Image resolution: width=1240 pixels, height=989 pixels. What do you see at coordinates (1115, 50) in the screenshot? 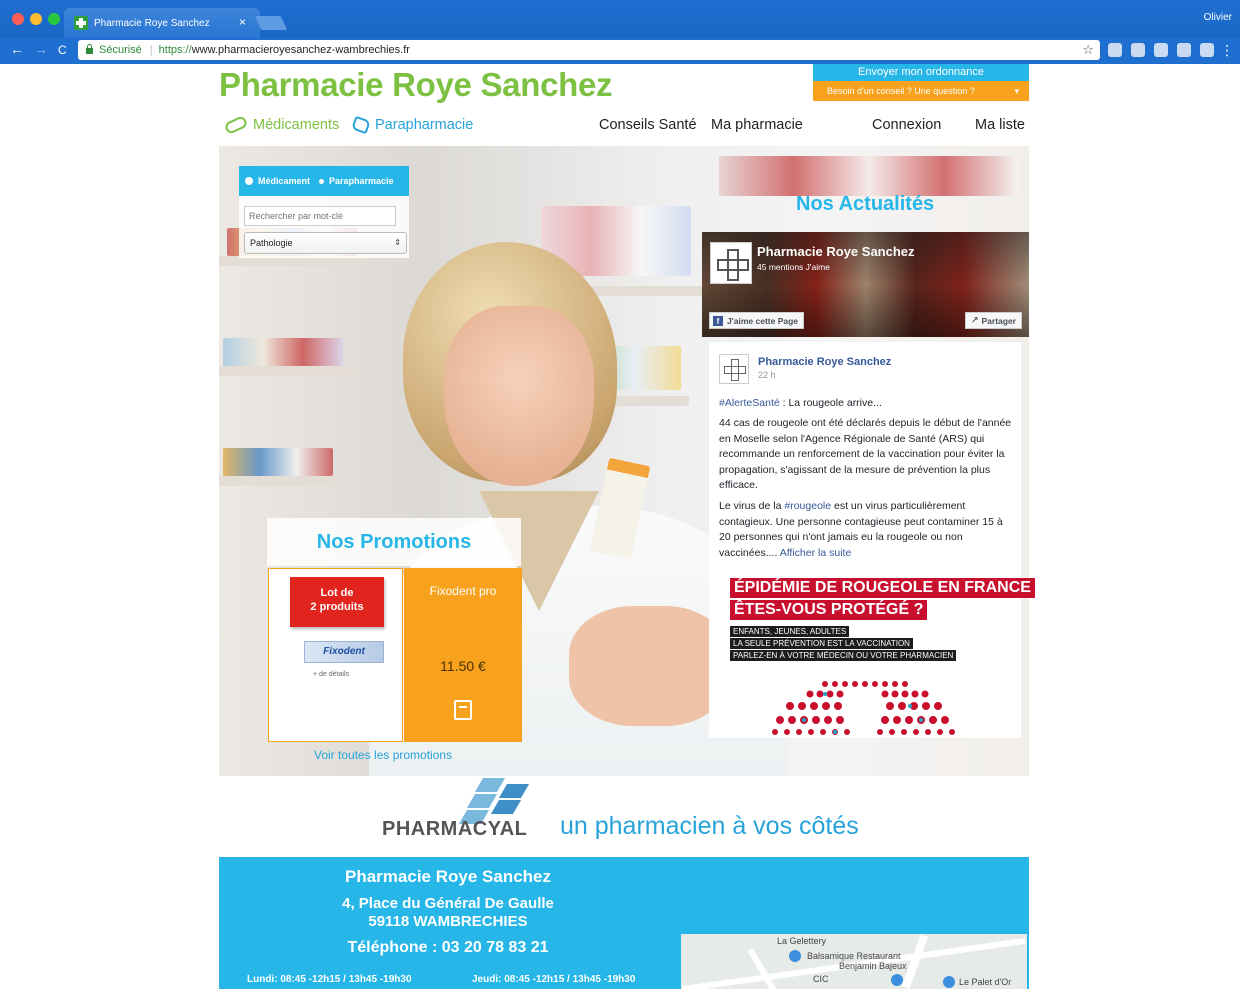
I see `extension-1-icon` at bounding box center [1115, 50].